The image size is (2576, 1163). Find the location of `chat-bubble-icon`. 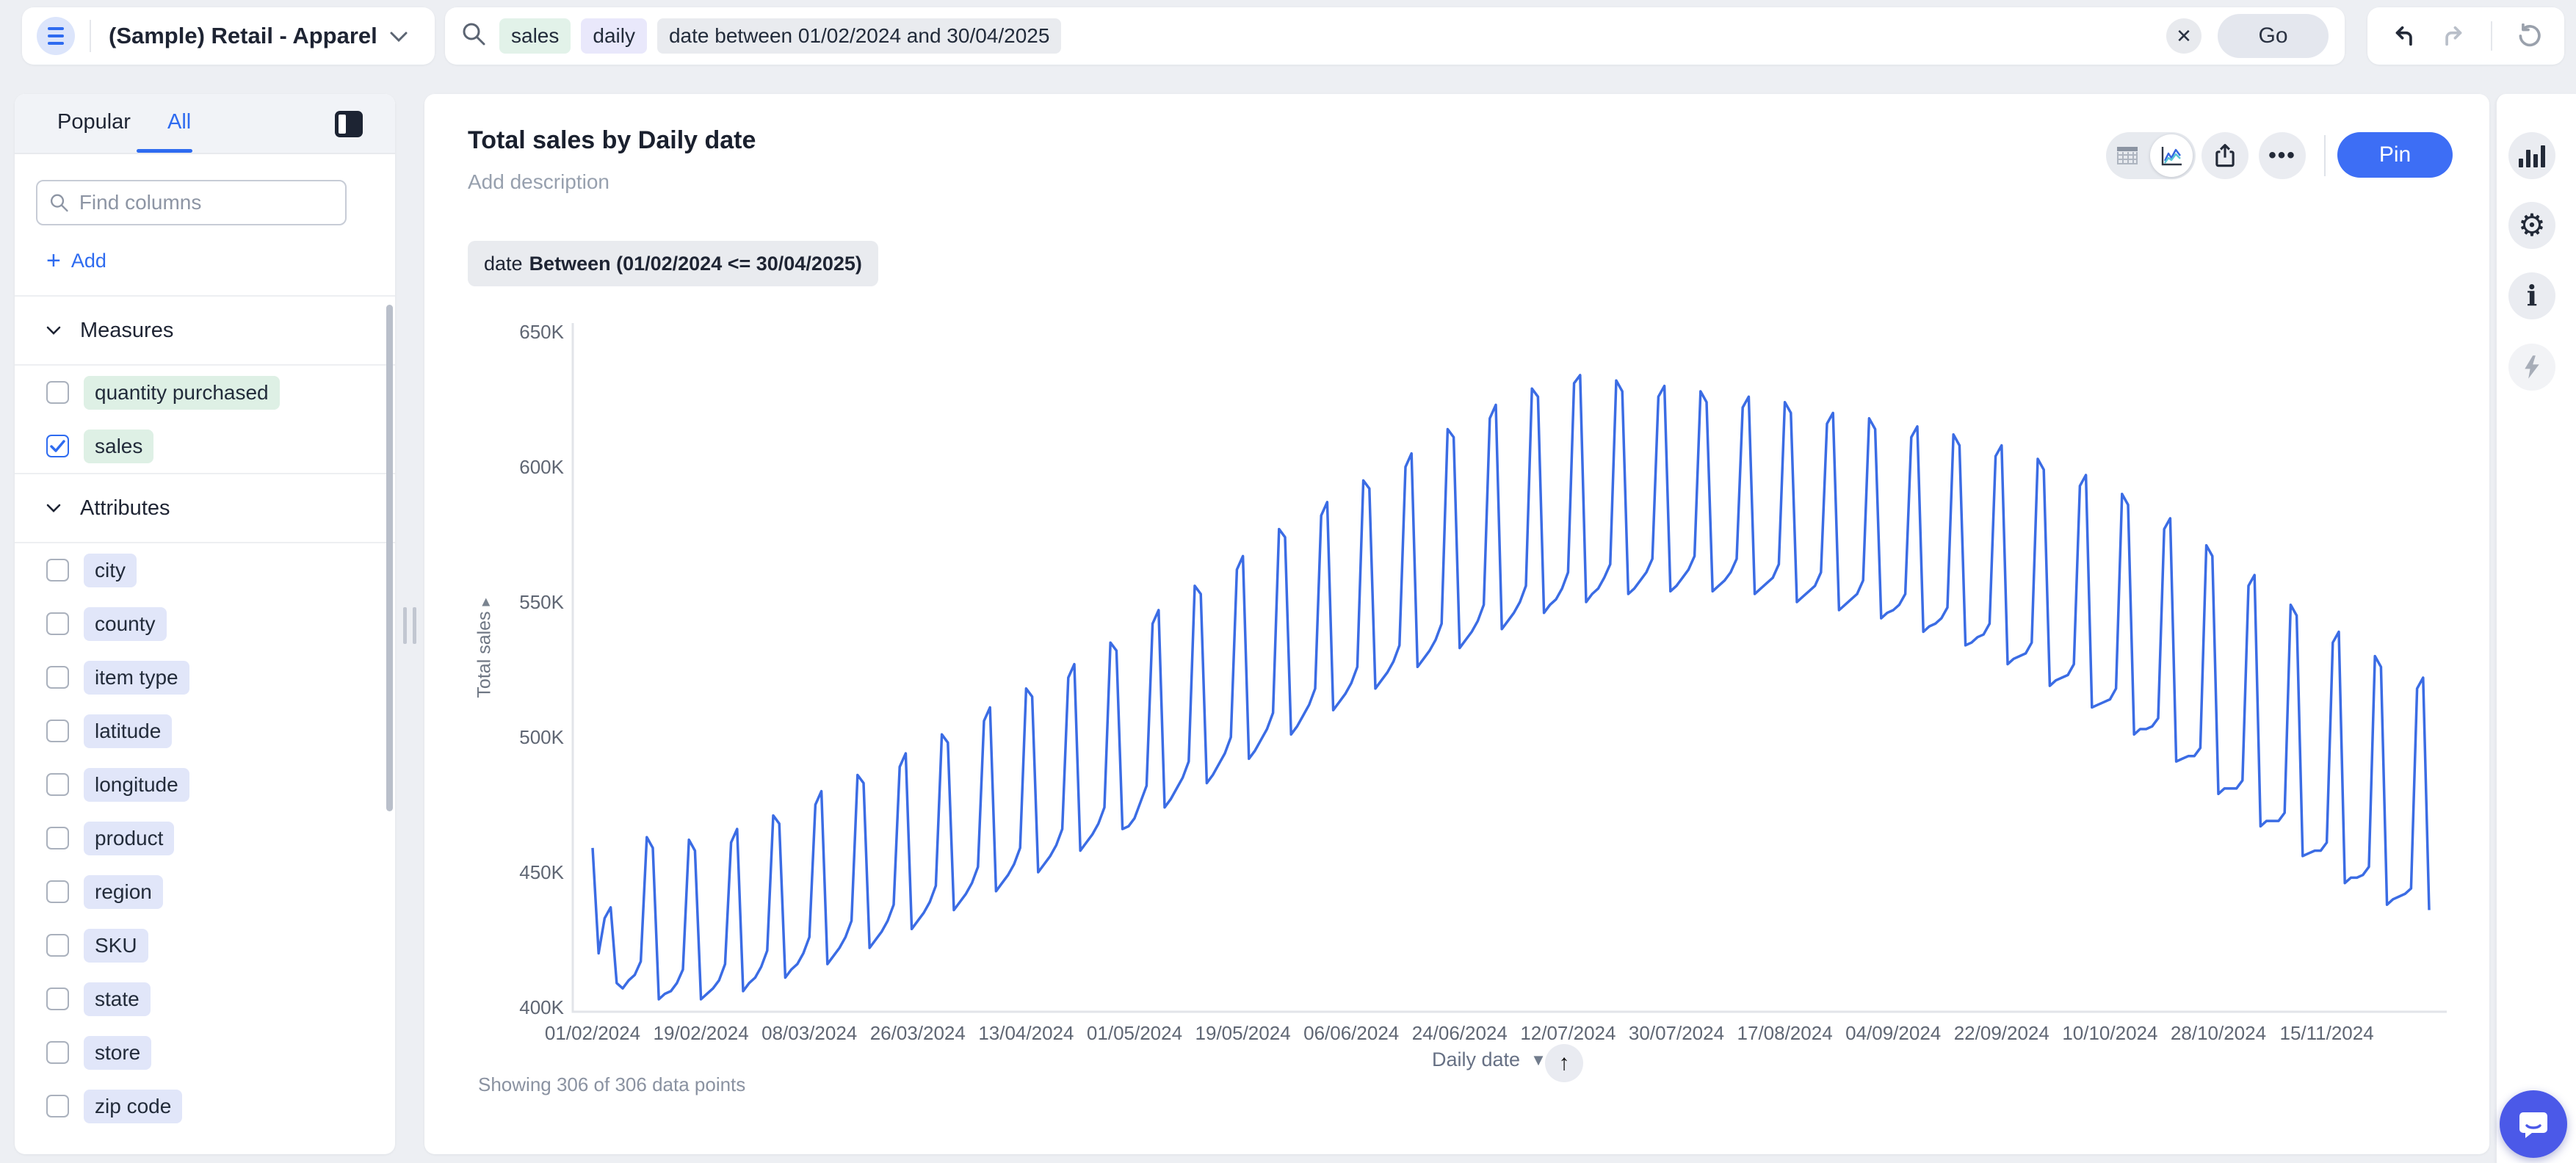

chat-bubble-icon is located at coordinates (2533, 1125).